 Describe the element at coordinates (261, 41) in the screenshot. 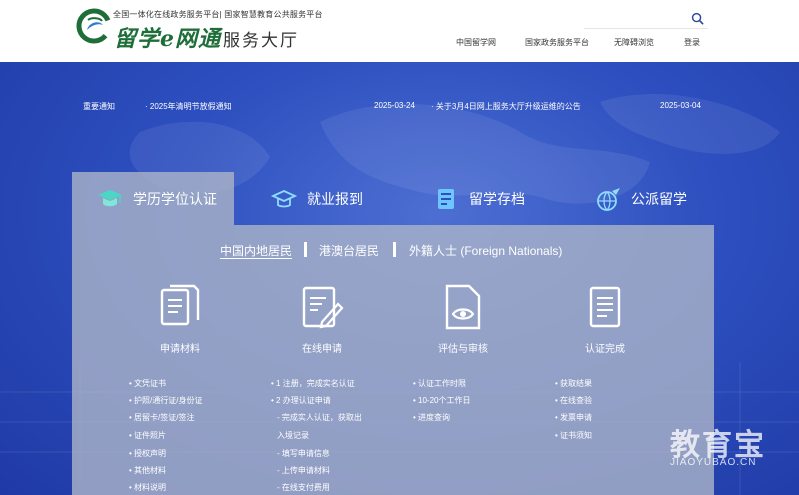

I see `logo-hall: 服务大厅` at that location.